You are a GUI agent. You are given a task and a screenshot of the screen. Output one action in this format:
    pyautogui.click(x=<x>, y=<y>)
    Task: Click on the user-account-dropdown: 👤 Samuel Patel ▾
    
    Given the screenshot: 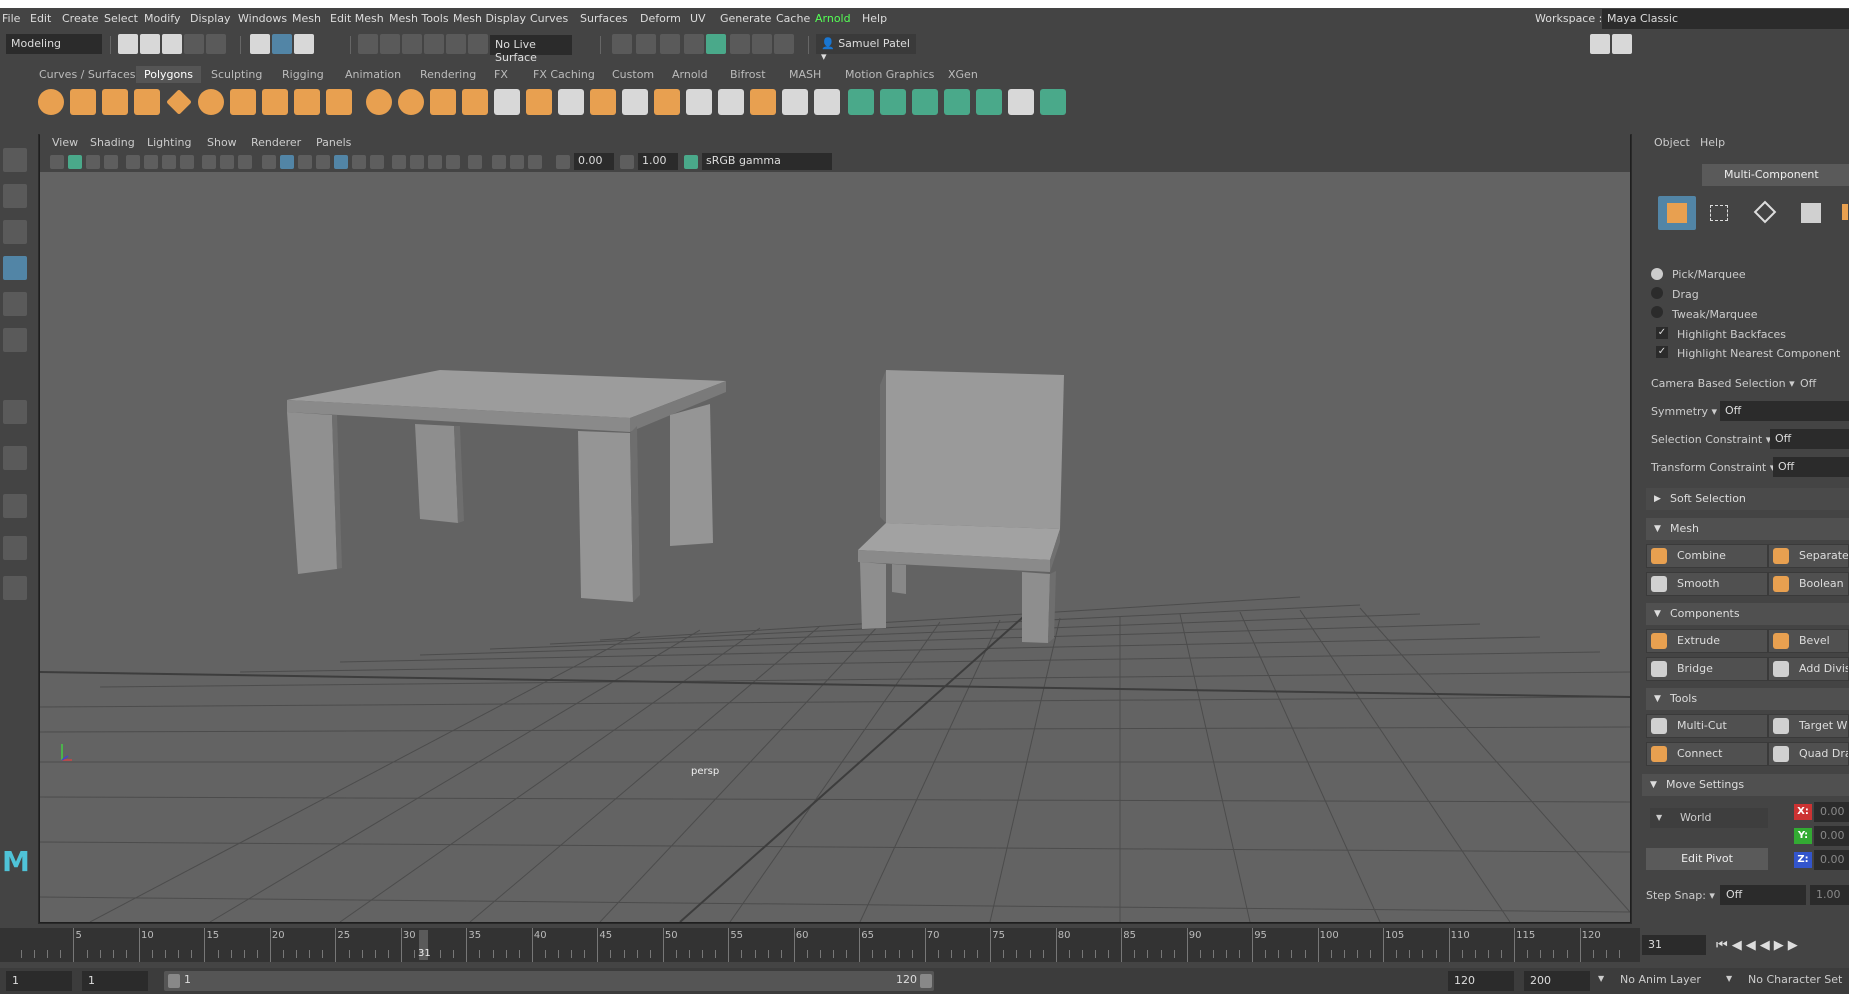 What is the action you would take?
    pyautogui.click(x=866, y=48)
    